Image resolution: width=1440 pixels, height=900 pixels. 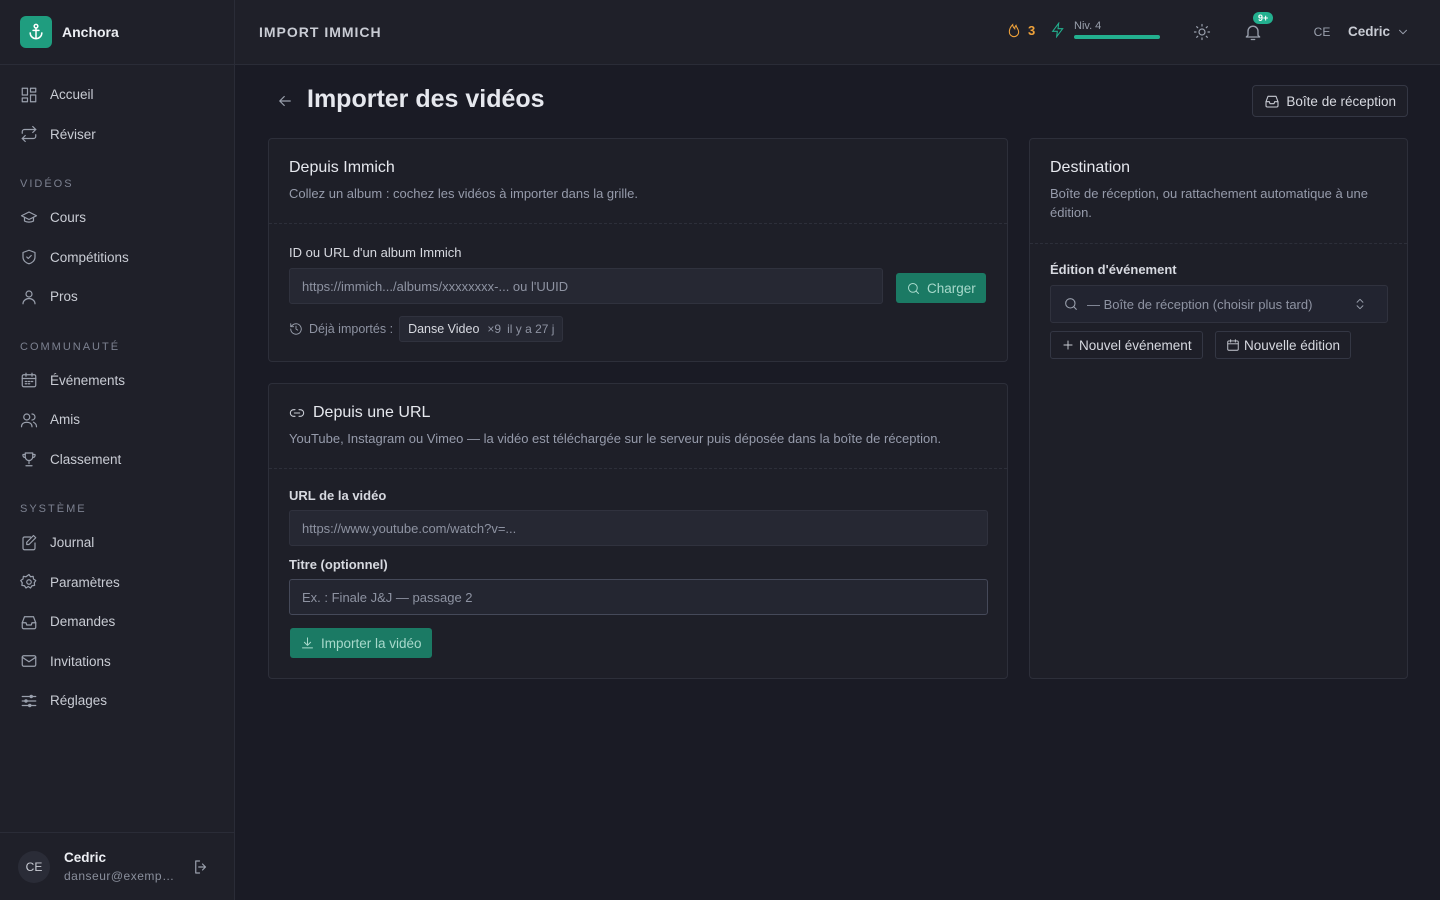 I want to click on sidebar-item-label: Événements, so click(x=88, y=380).